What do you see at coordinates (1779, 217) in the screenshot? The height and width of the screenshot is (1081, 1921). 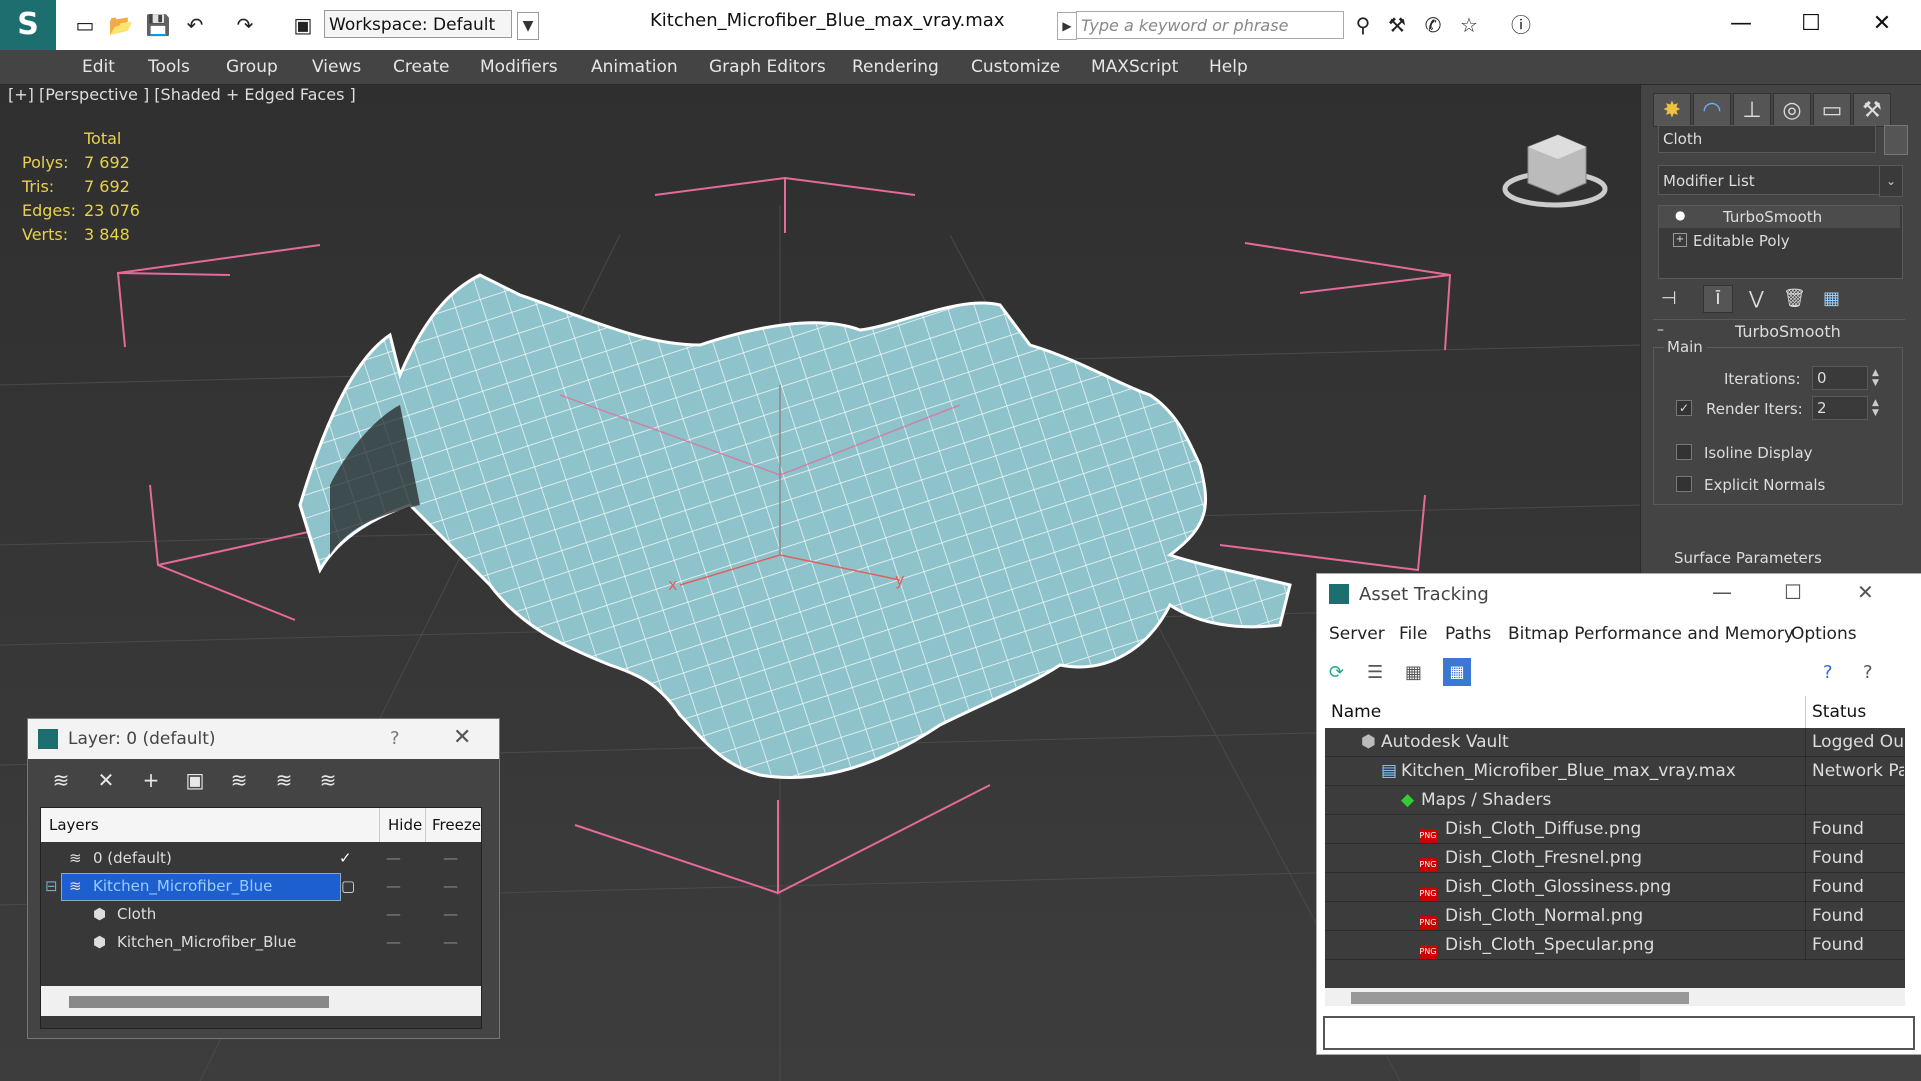 I see `stack-item-turbosmooth: ● TurboSmooth` at bounding box center [1779, 217].